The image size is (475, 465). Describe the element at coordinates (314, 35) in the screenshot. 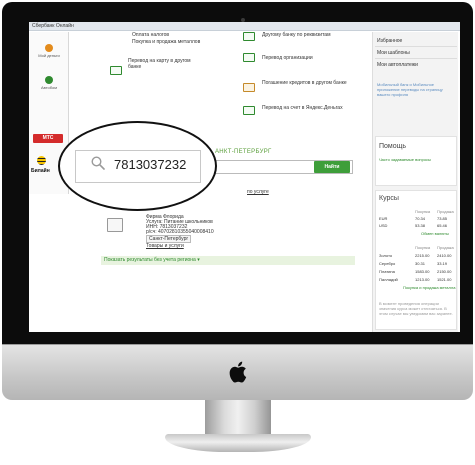

I see `requisites-transfer-link: Другому банку по реквизитам` at that location.